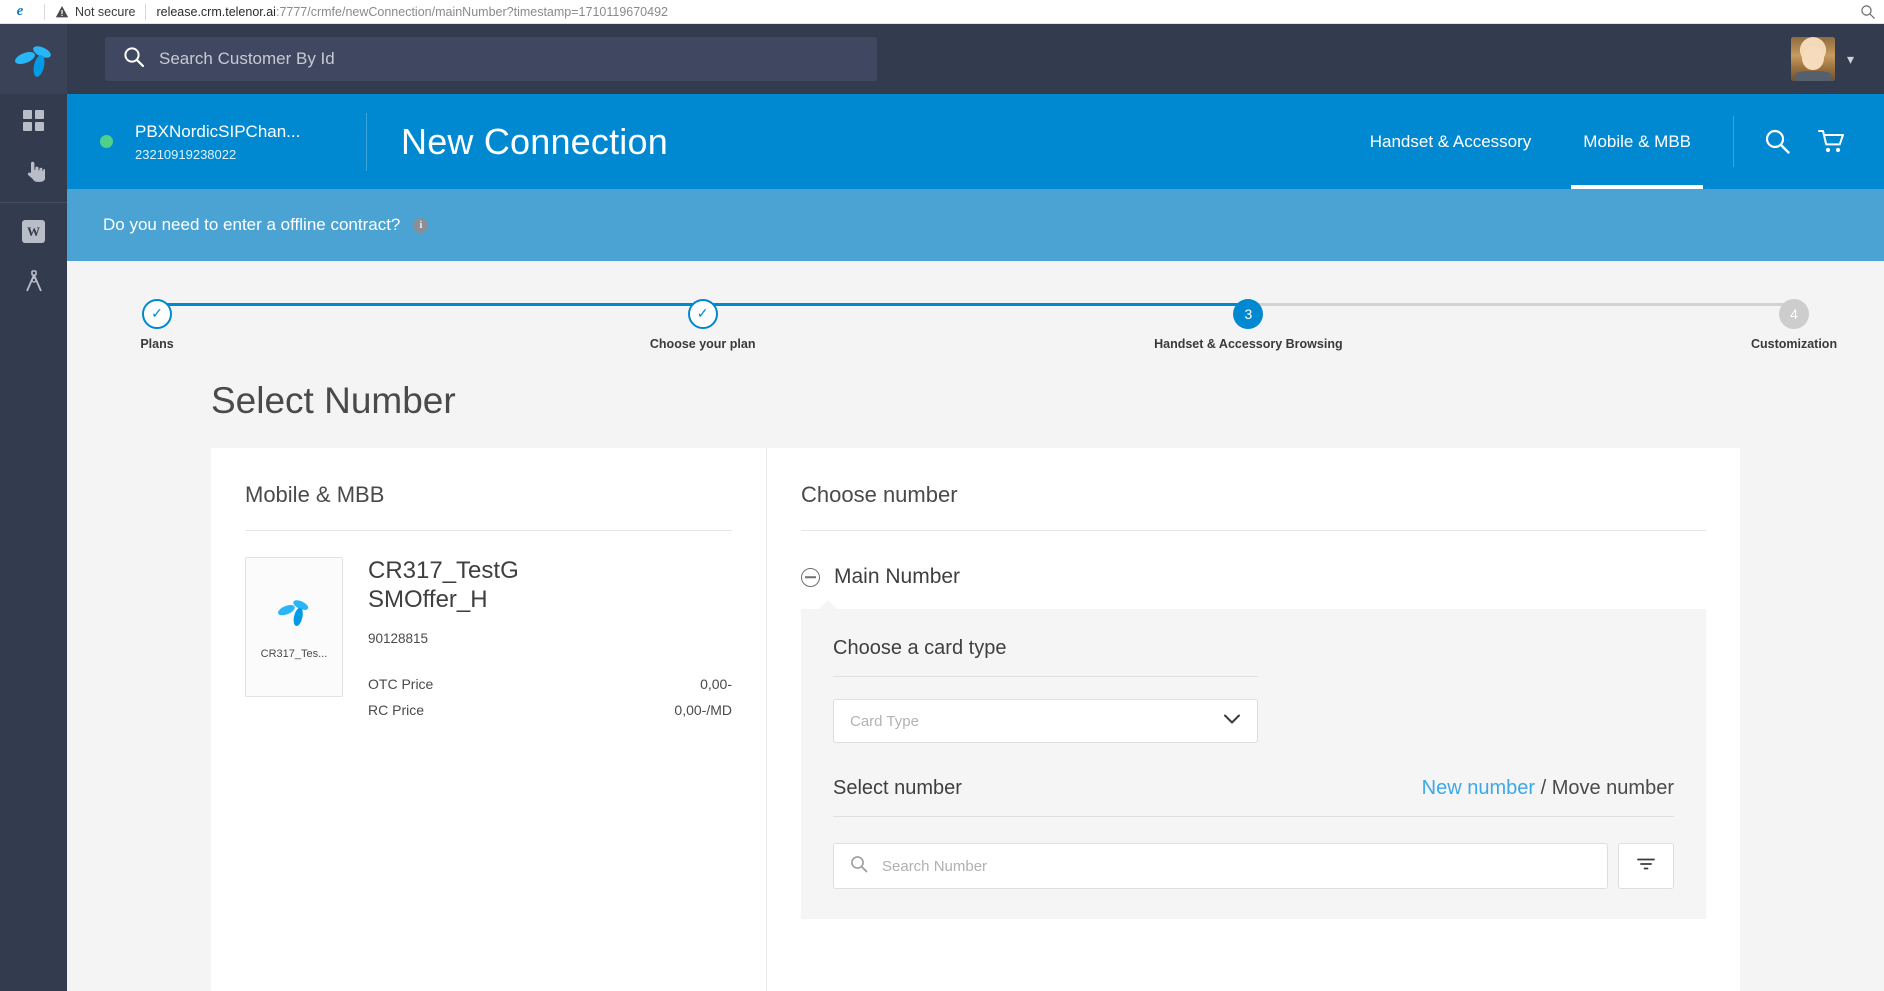 The image size is (1884, 991). Describe the element at coordinates (396, 709) in the screenshot. I see `rc-price-label: RC Price` at that location.